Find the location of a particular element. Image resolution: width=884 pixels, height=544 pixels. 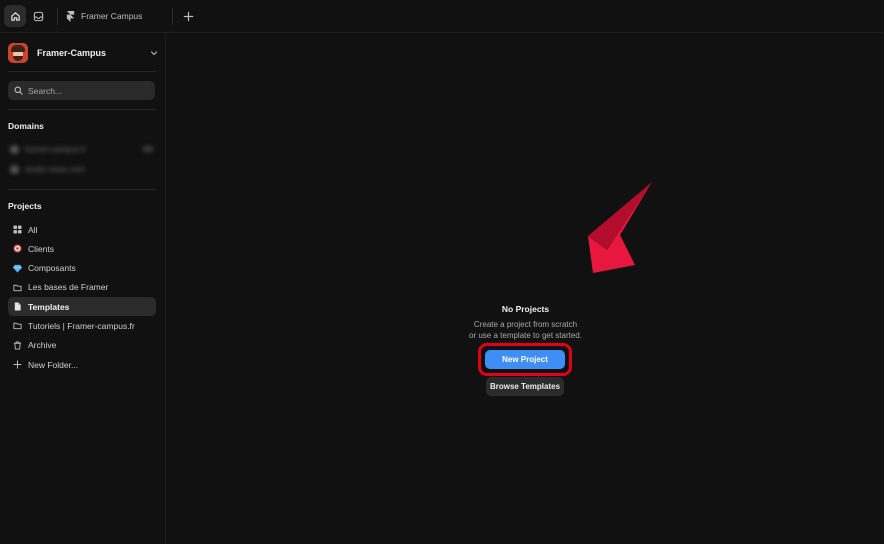

sidebar-item-templates: Templates is located at coordinates (82, 307).